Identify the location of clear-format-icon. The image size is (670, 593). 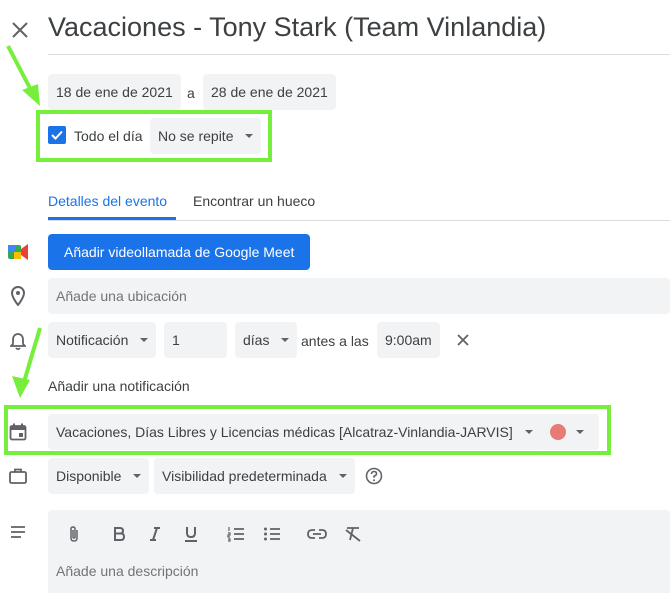
(353, 534).